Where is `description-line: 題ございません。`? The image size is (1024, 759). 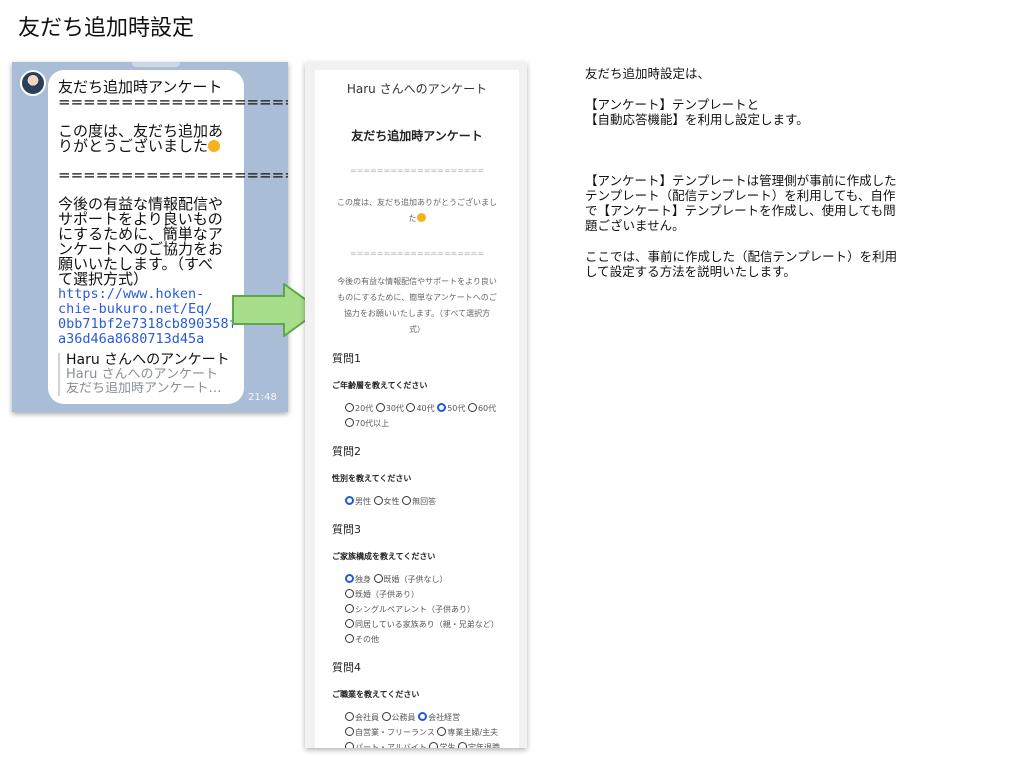 description-line: 題ございません。 is located at coordinates (635, 225).